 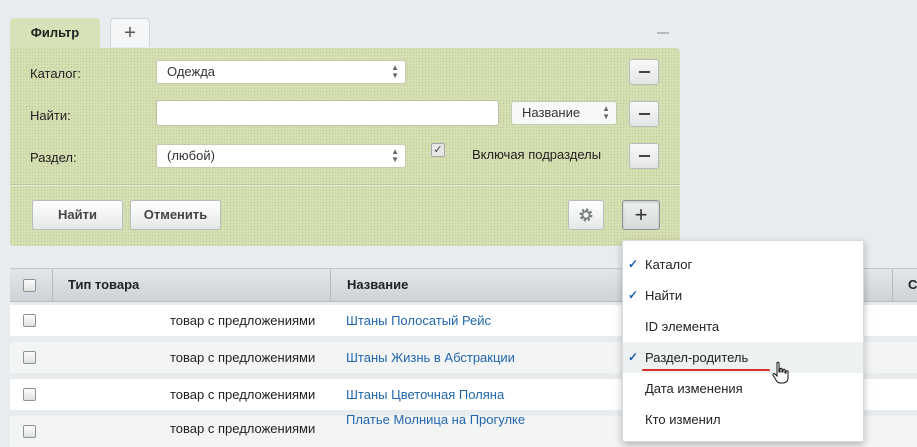 What do you see at coordinates (683, 419) in the screenshot?
I see `menu-item-label: Кто изменил` at bounding box center [683, 419].